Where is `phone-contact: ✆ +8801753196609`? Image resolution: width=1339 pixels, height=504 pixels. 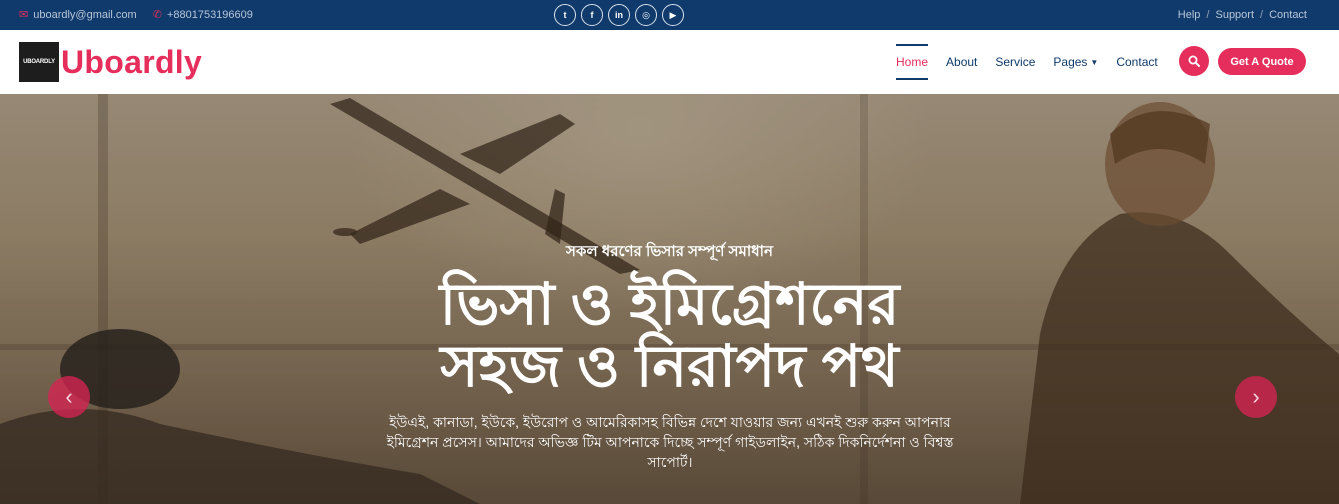 phone-contact: ✆ +8801753196609 is located at coordinates (203, 15).